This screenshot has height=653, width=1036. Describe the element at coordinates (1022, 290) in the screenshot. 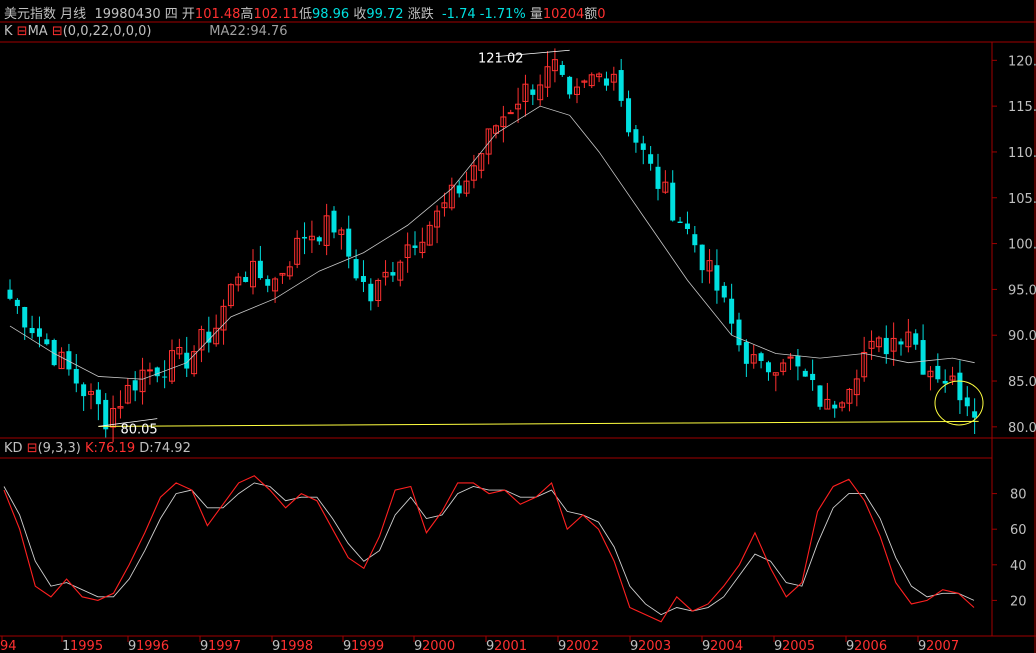

I see `y-tick-label: 95.0` at that location.